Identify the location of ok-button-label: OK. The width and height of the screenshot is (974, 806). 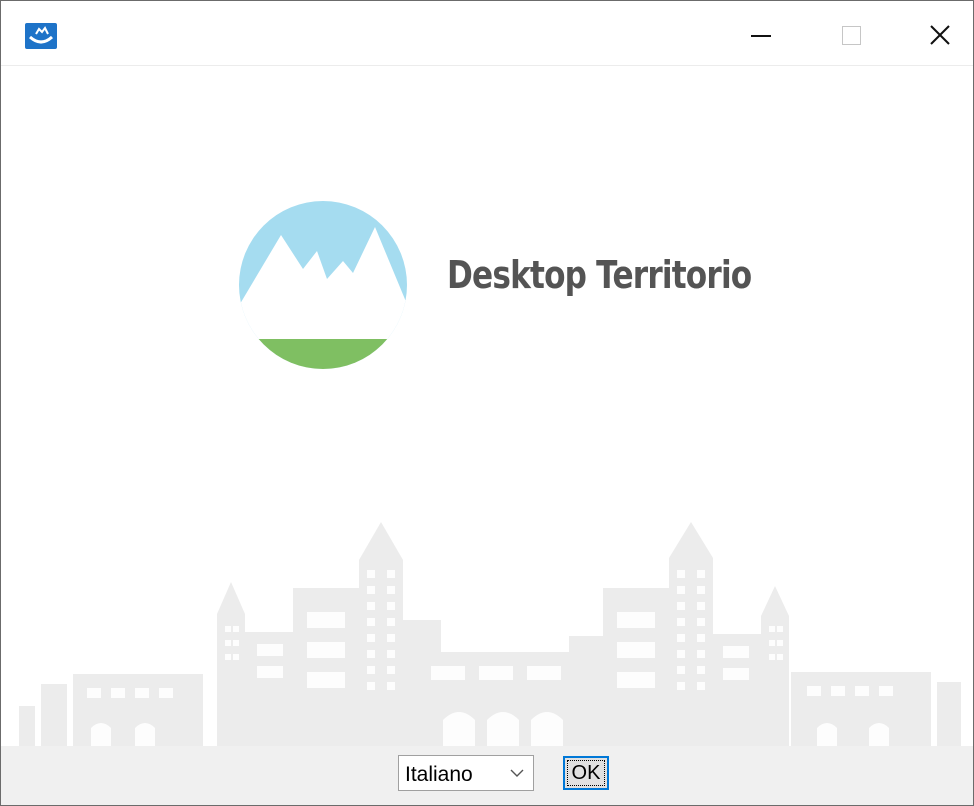
(586, 773).